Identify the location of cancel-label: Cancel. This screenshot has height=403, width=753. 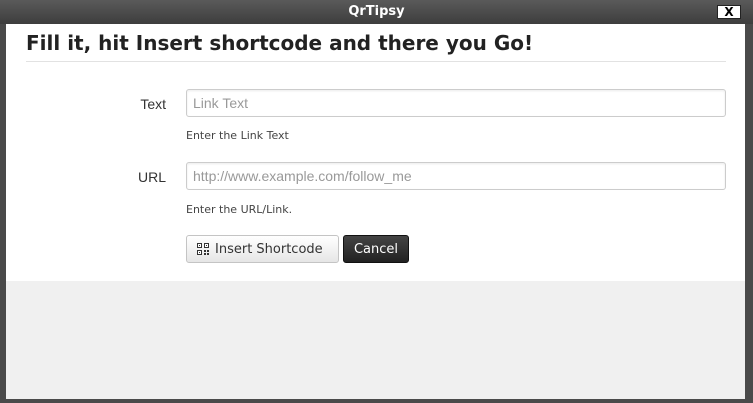
(376, 249).